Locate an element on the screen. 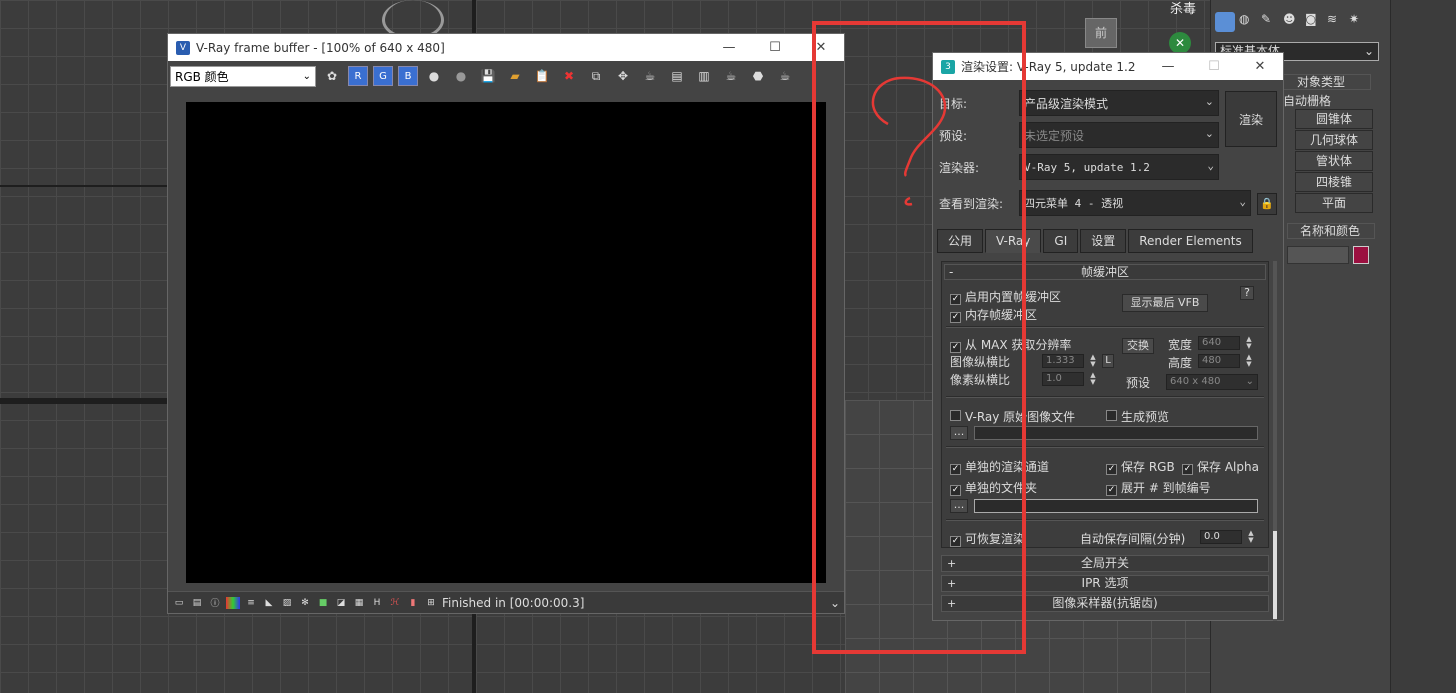  autosave-input: 0.0 is located at coordinates (1221, 537).